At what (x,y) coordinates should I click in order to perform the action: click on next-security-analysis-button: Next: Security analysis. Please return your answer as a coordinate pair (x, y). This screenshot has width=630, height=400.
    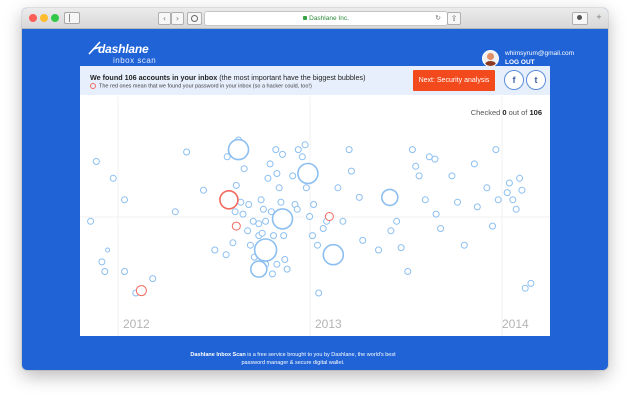
    Looking at the image, I should click on (454, 80).